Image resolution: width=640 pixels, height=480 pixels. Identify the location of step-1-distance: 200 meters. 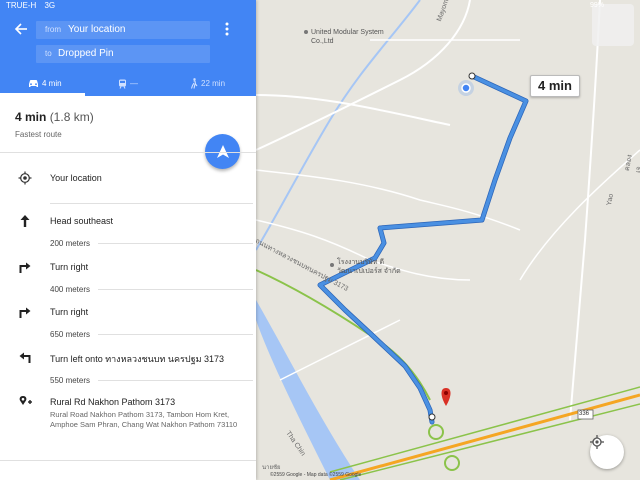
(70, 243).